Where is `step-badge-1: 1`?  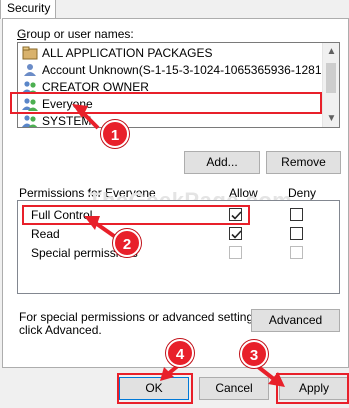 step-badge-1: 1 is located at coordinates (115, 134).